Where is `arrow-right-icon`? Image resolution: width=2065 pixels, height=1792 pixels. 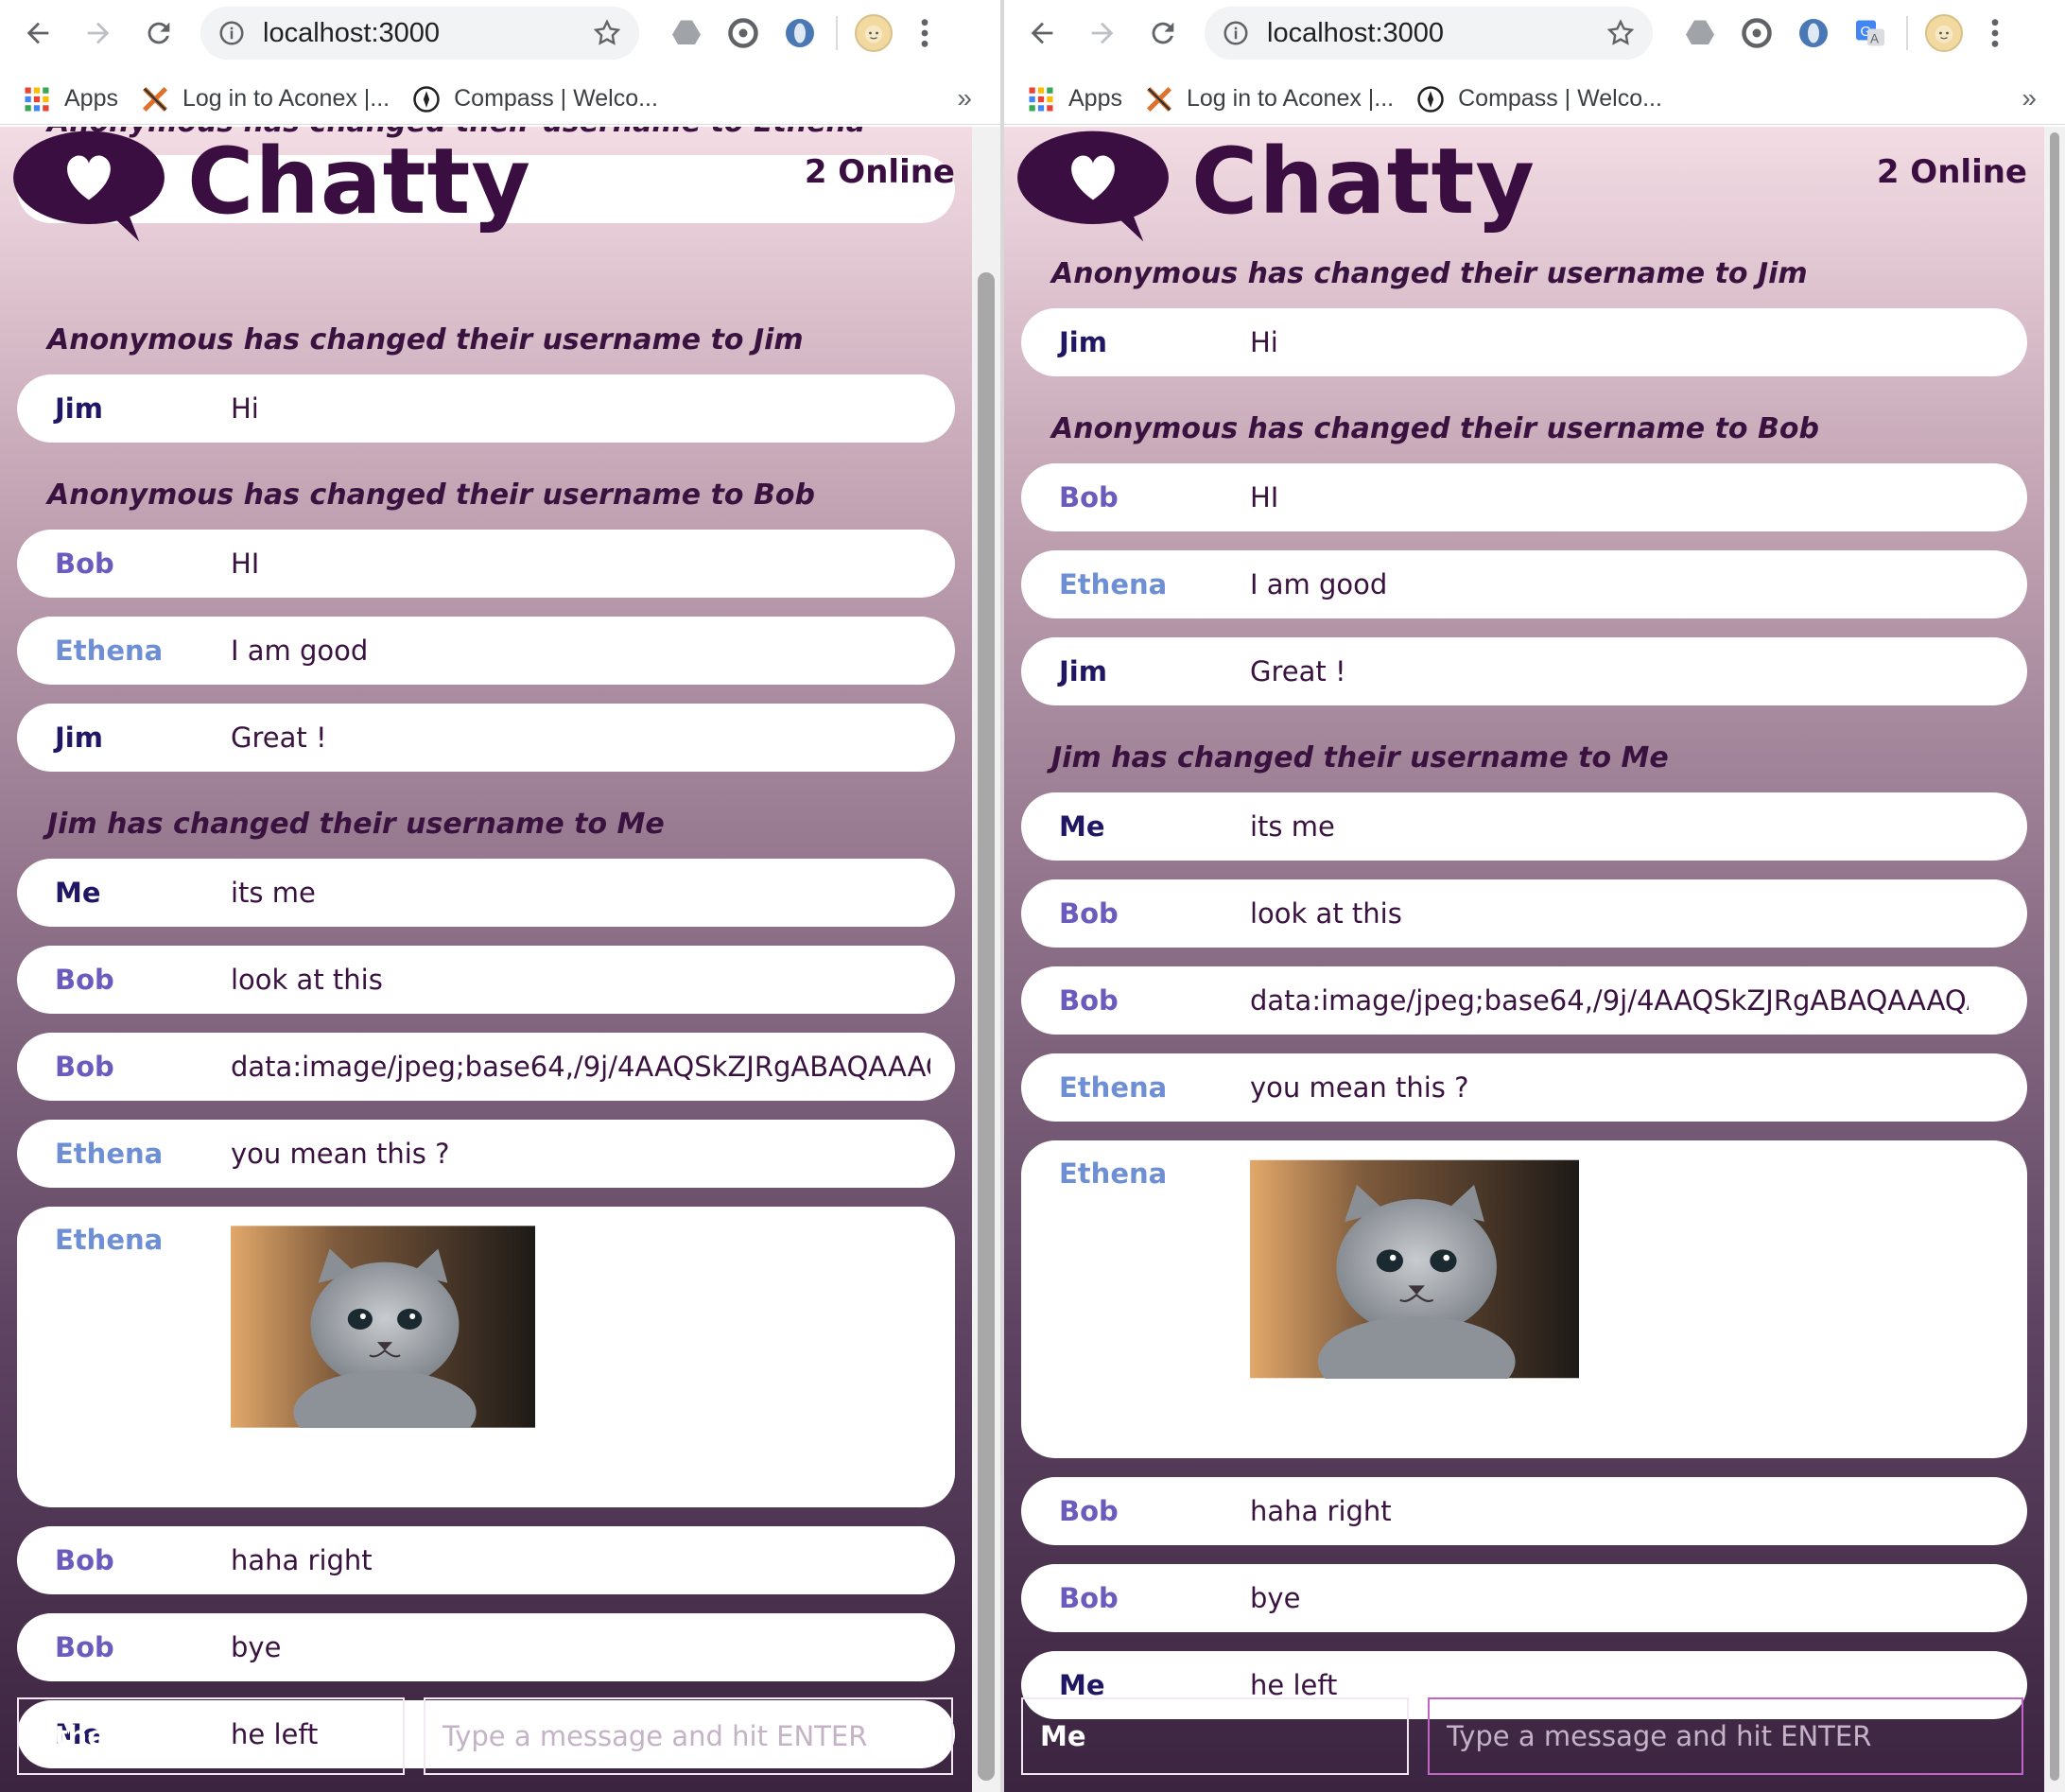
arrow-right-icon is located at coordinates (1102, 33).